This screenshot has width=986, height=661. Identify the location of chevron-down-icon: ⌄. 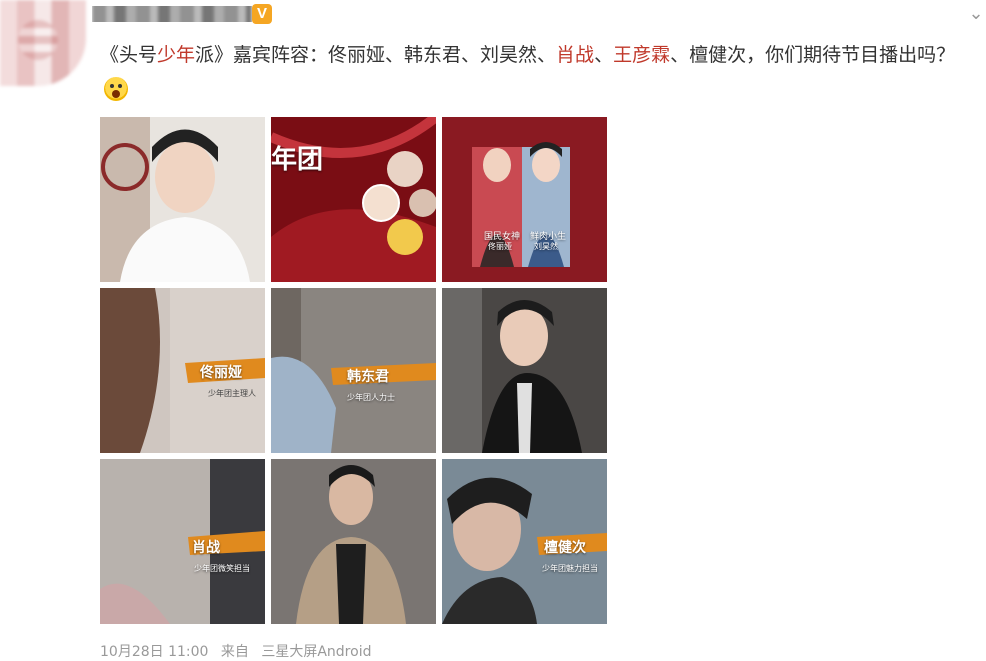
(976, 14).